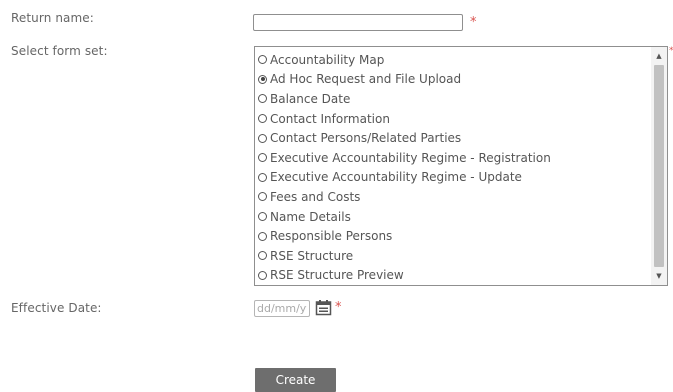 This screenshot has width=673, height=392. What do you see at coordinates (453, 99) in the screenshot?
I see `form-set-option: Balance Date` at bounding box center [453, 99].